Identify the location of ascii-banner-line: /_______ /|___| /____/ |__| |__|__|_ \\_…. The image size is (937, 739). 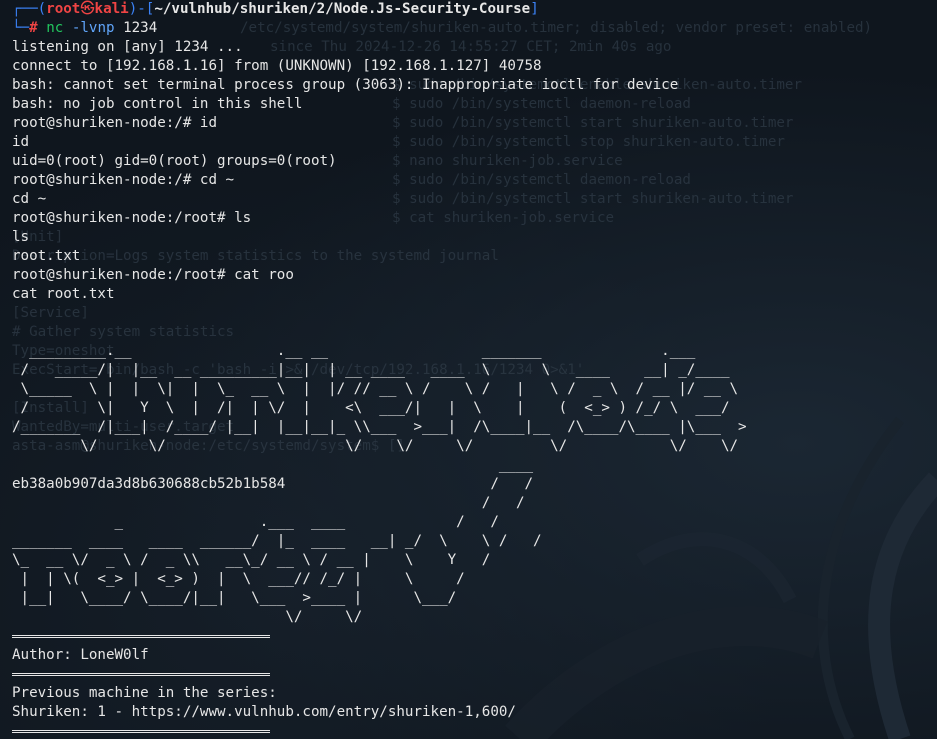
(379, 427).